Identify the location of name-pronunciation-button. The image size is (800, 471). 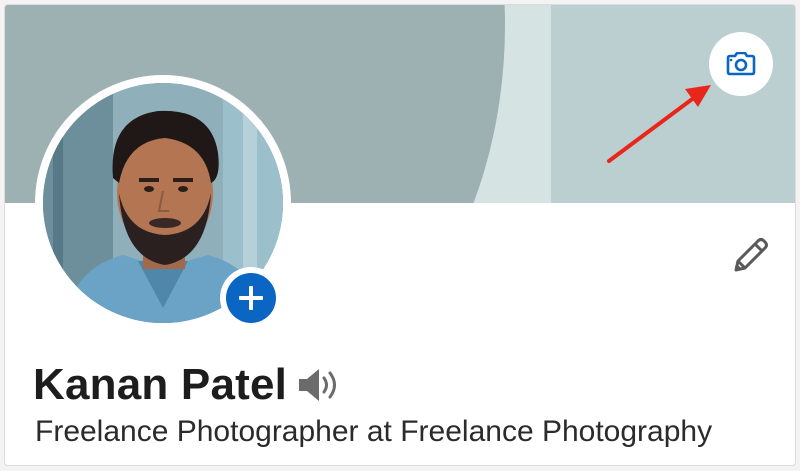
(320, 385).